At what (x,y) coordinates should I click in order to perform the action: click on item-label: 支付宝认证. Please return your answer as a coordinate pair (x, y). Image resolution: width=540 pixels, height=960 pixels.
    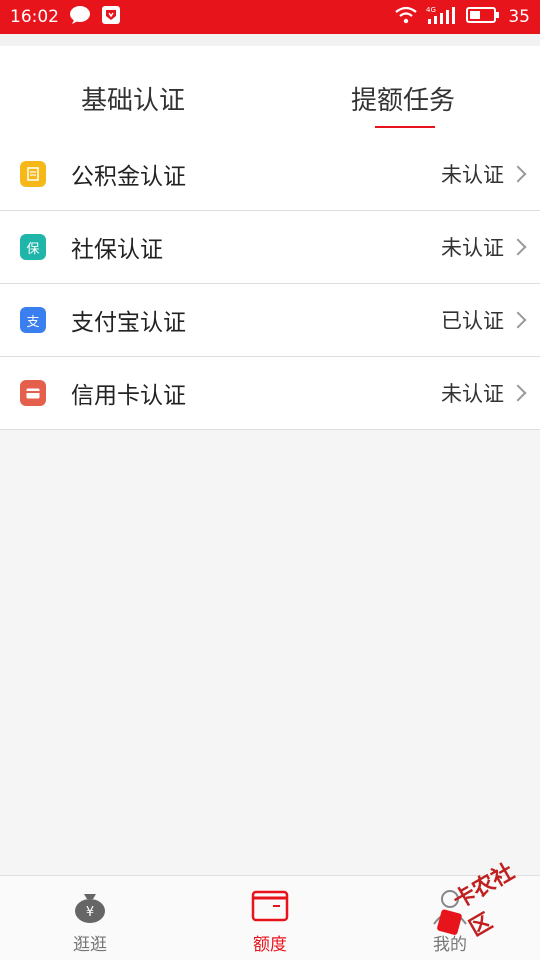
    Looking at the image, I should click on (128, 323).